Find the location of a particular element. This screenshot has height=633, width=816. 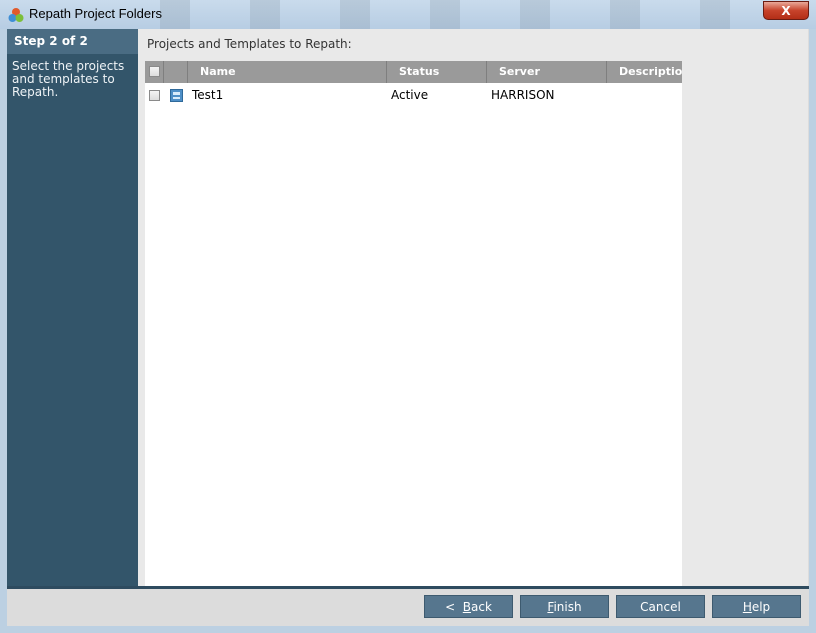

project-icon is located at coordinates (176, 95).